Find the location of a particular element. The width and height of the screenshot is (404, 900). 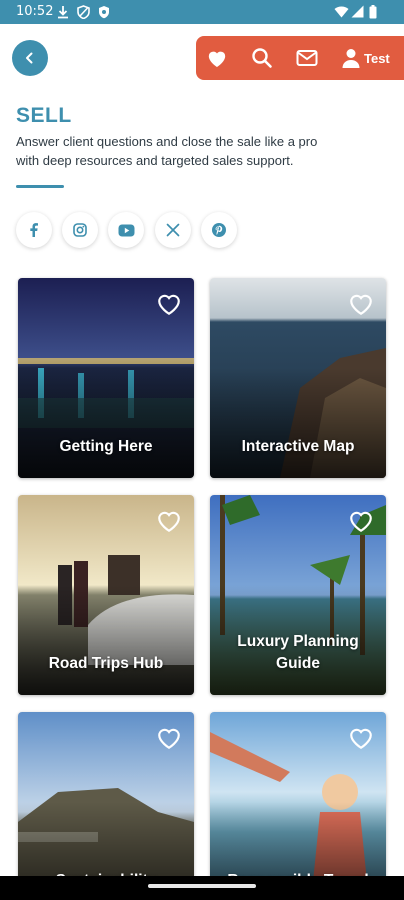

pinterest-link is located at coordinates (219, 230).